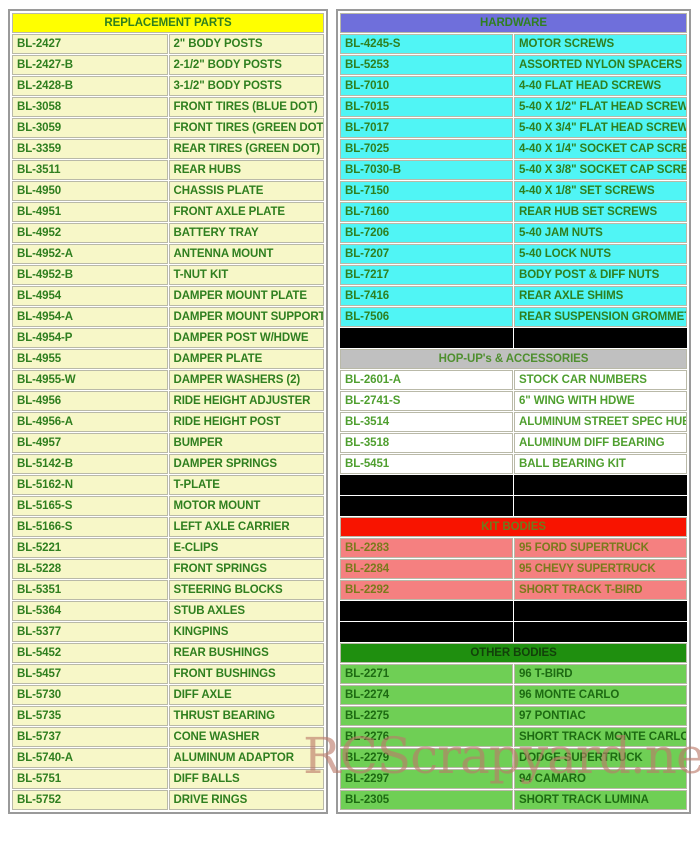 The width and height of the screenshot is (700, 851). What do you see at coordinates (168, 422) in the screenshot?
I see `table-row: BL-4956-A RIDE HEIGHT POST` at bounding box center [168, 422].